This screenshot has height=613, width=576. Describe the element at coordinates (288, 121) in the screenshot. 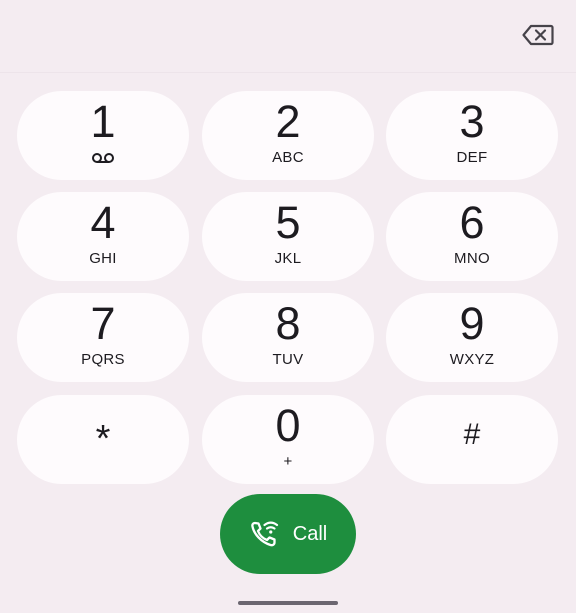

I see `key-digit: 2` at that location.